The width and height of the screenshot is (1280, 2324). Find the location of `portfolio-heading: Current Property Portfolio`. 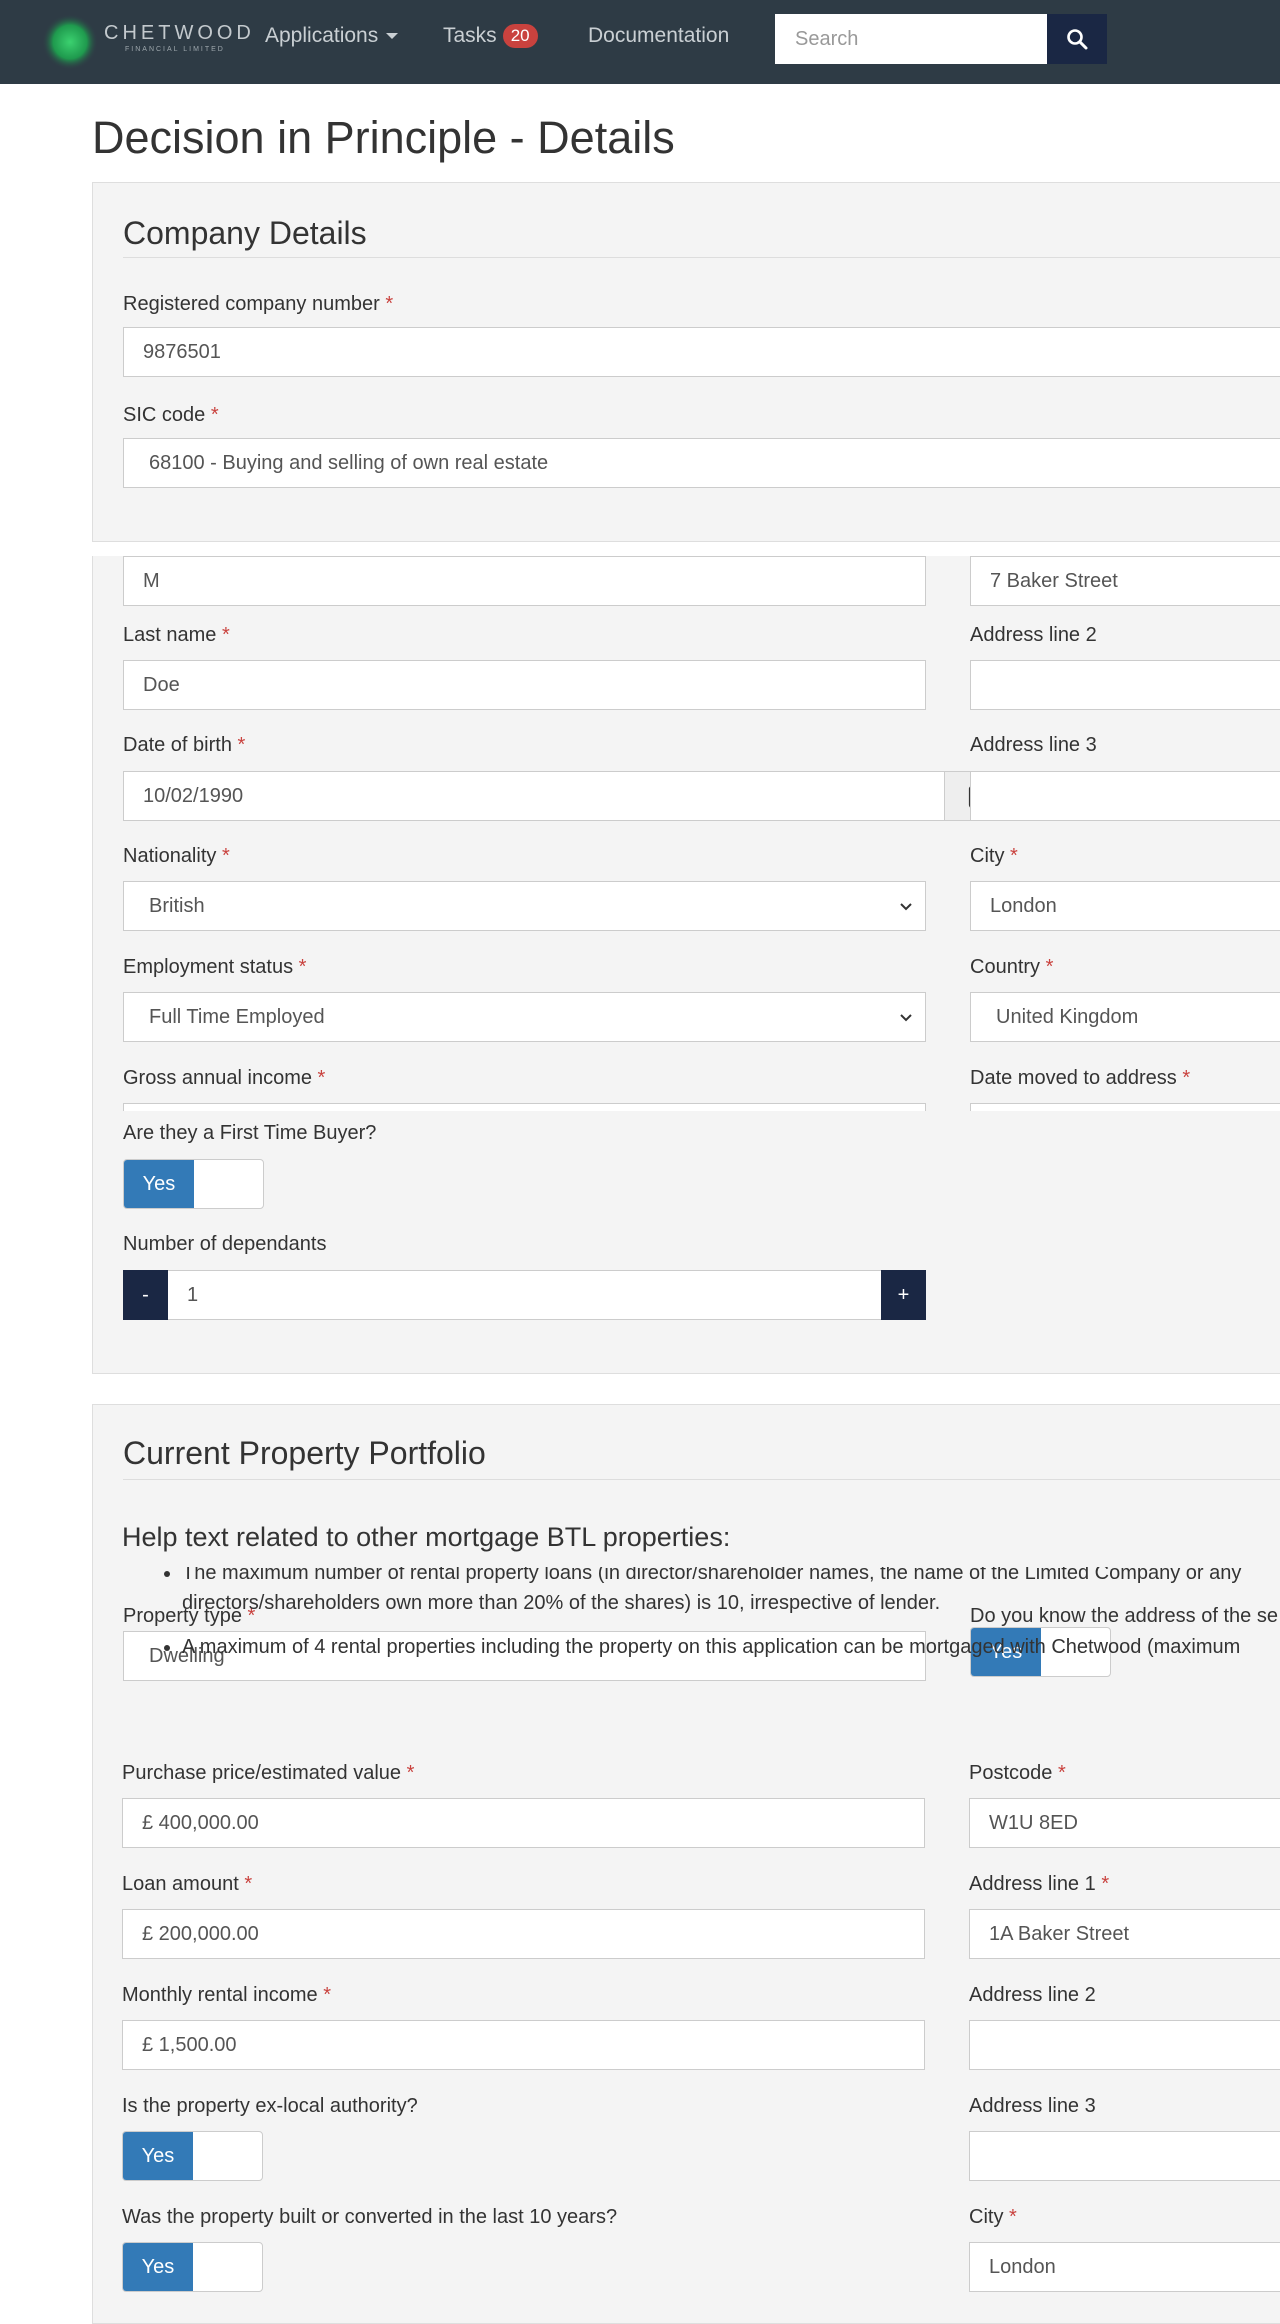

portfolio-heading: Current Property Portfolio is located at coordinates (304, 1453).